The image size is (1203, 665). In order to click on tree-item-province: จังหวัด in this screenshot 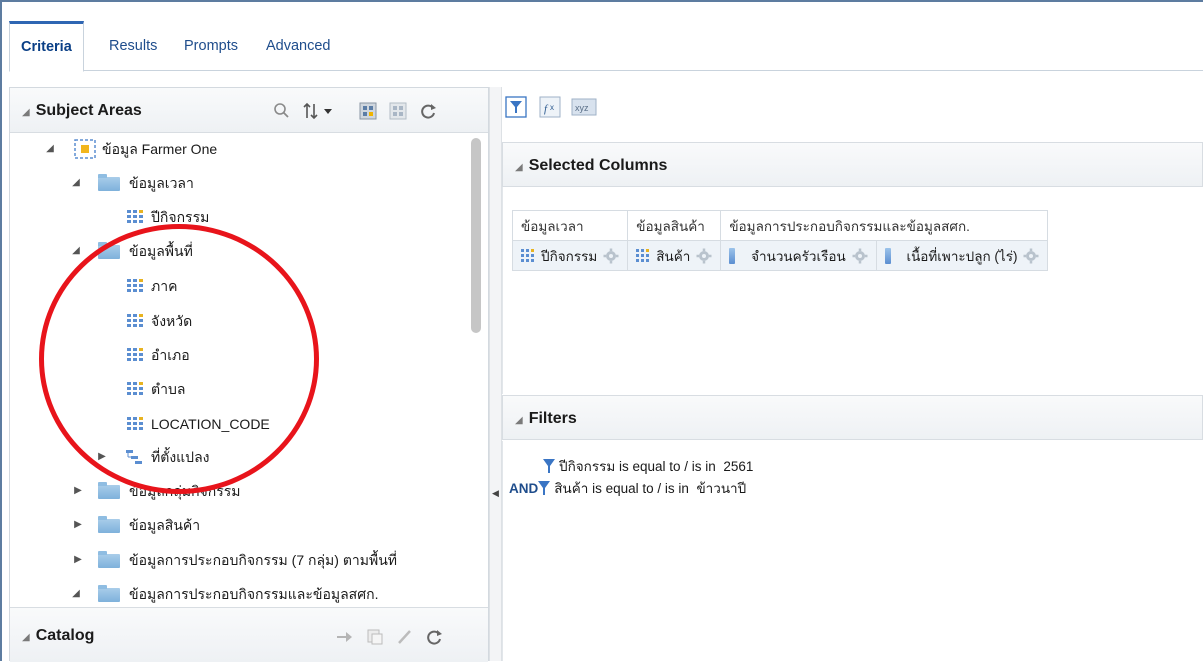, I will do `click(237, 321)`.